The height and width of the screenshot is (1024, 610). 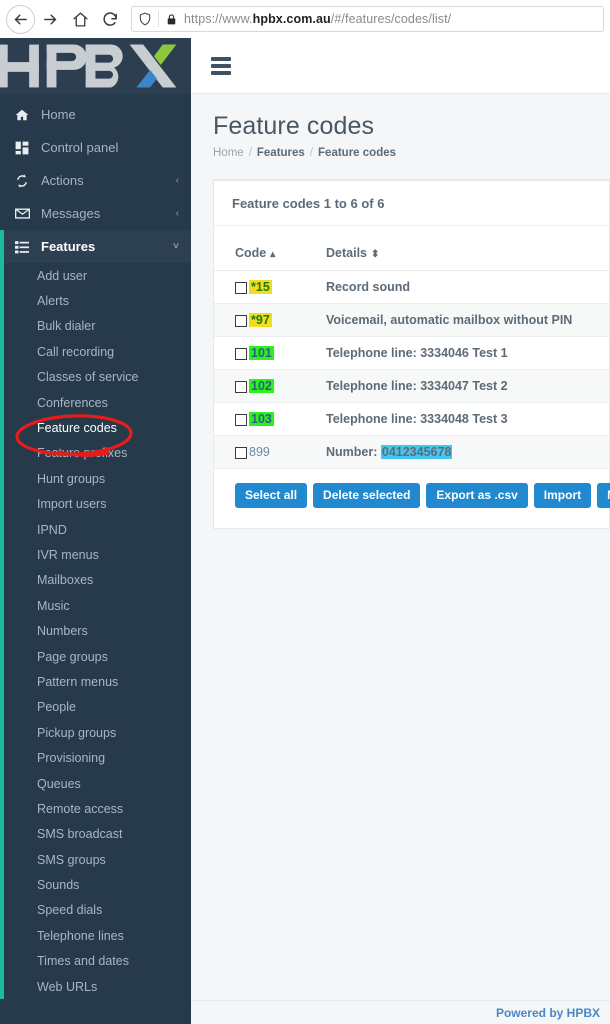 What do you see at coordinates (176, 246) in the screenshot?
I see `chevron-down-icon: ˅` at bounding box center [176, 246].